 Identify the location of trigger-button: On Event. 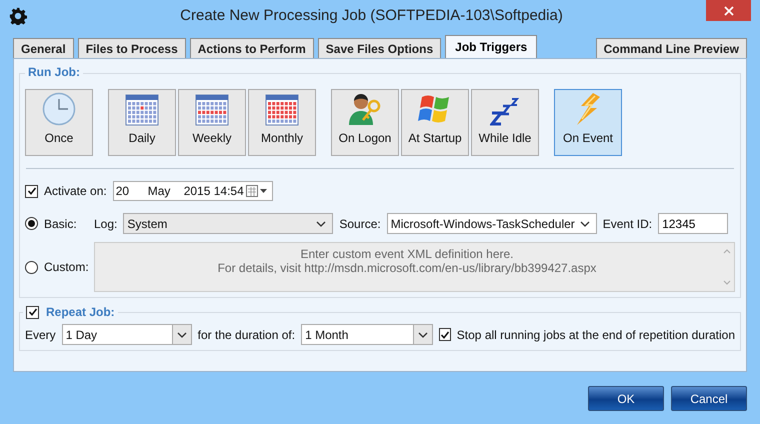
(588, 122).